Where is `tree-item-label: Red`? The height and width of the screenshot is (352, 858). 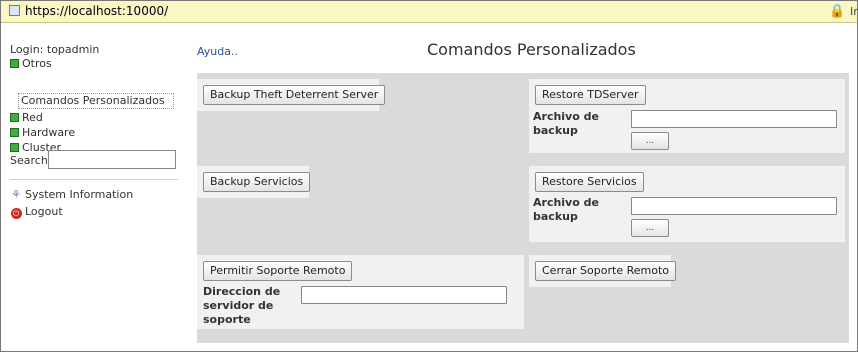
tree-item-label: Red is located at coordinates (32, 117).